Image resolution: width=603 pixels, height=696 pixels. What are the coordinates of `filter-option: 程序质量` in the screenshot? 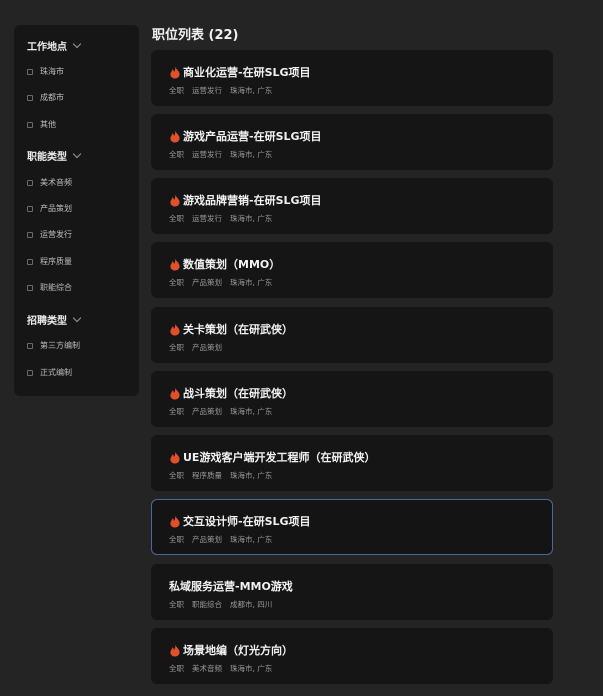 It's located at (49, 261).